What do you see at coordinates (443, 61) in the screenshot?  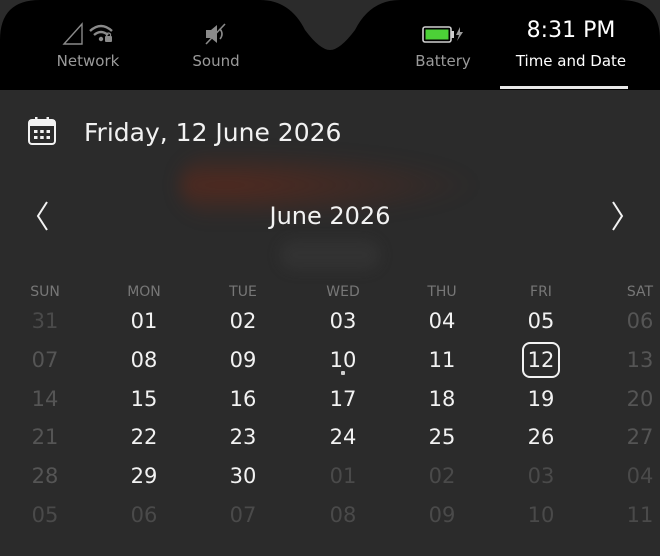 I see `indicator-label: Battery` at bounding box center [443, 61].